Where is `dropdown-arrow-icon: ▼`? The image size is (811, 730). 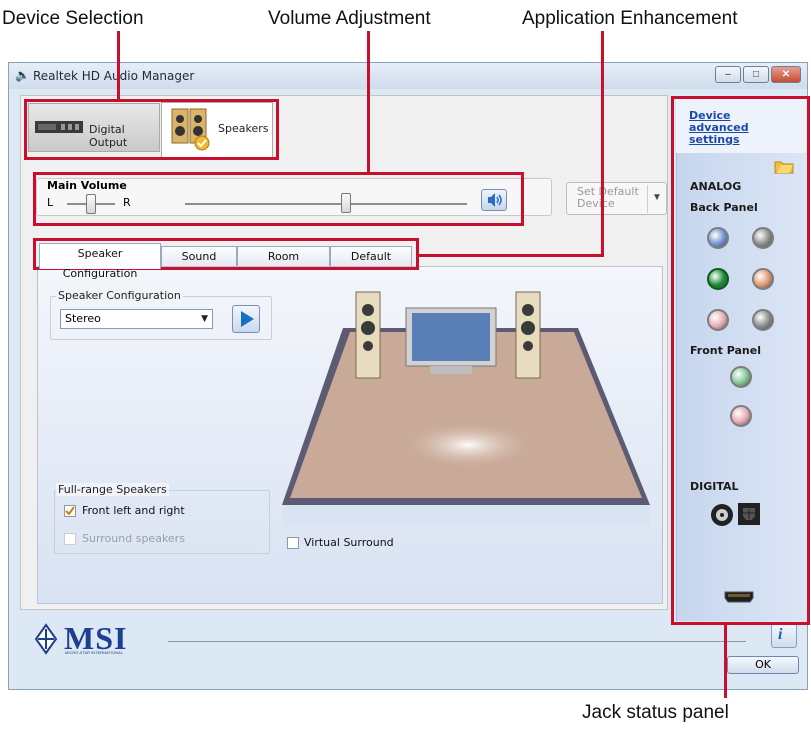
dropdown-arrow-icon: ▼ is located at coordinates (657, 197).